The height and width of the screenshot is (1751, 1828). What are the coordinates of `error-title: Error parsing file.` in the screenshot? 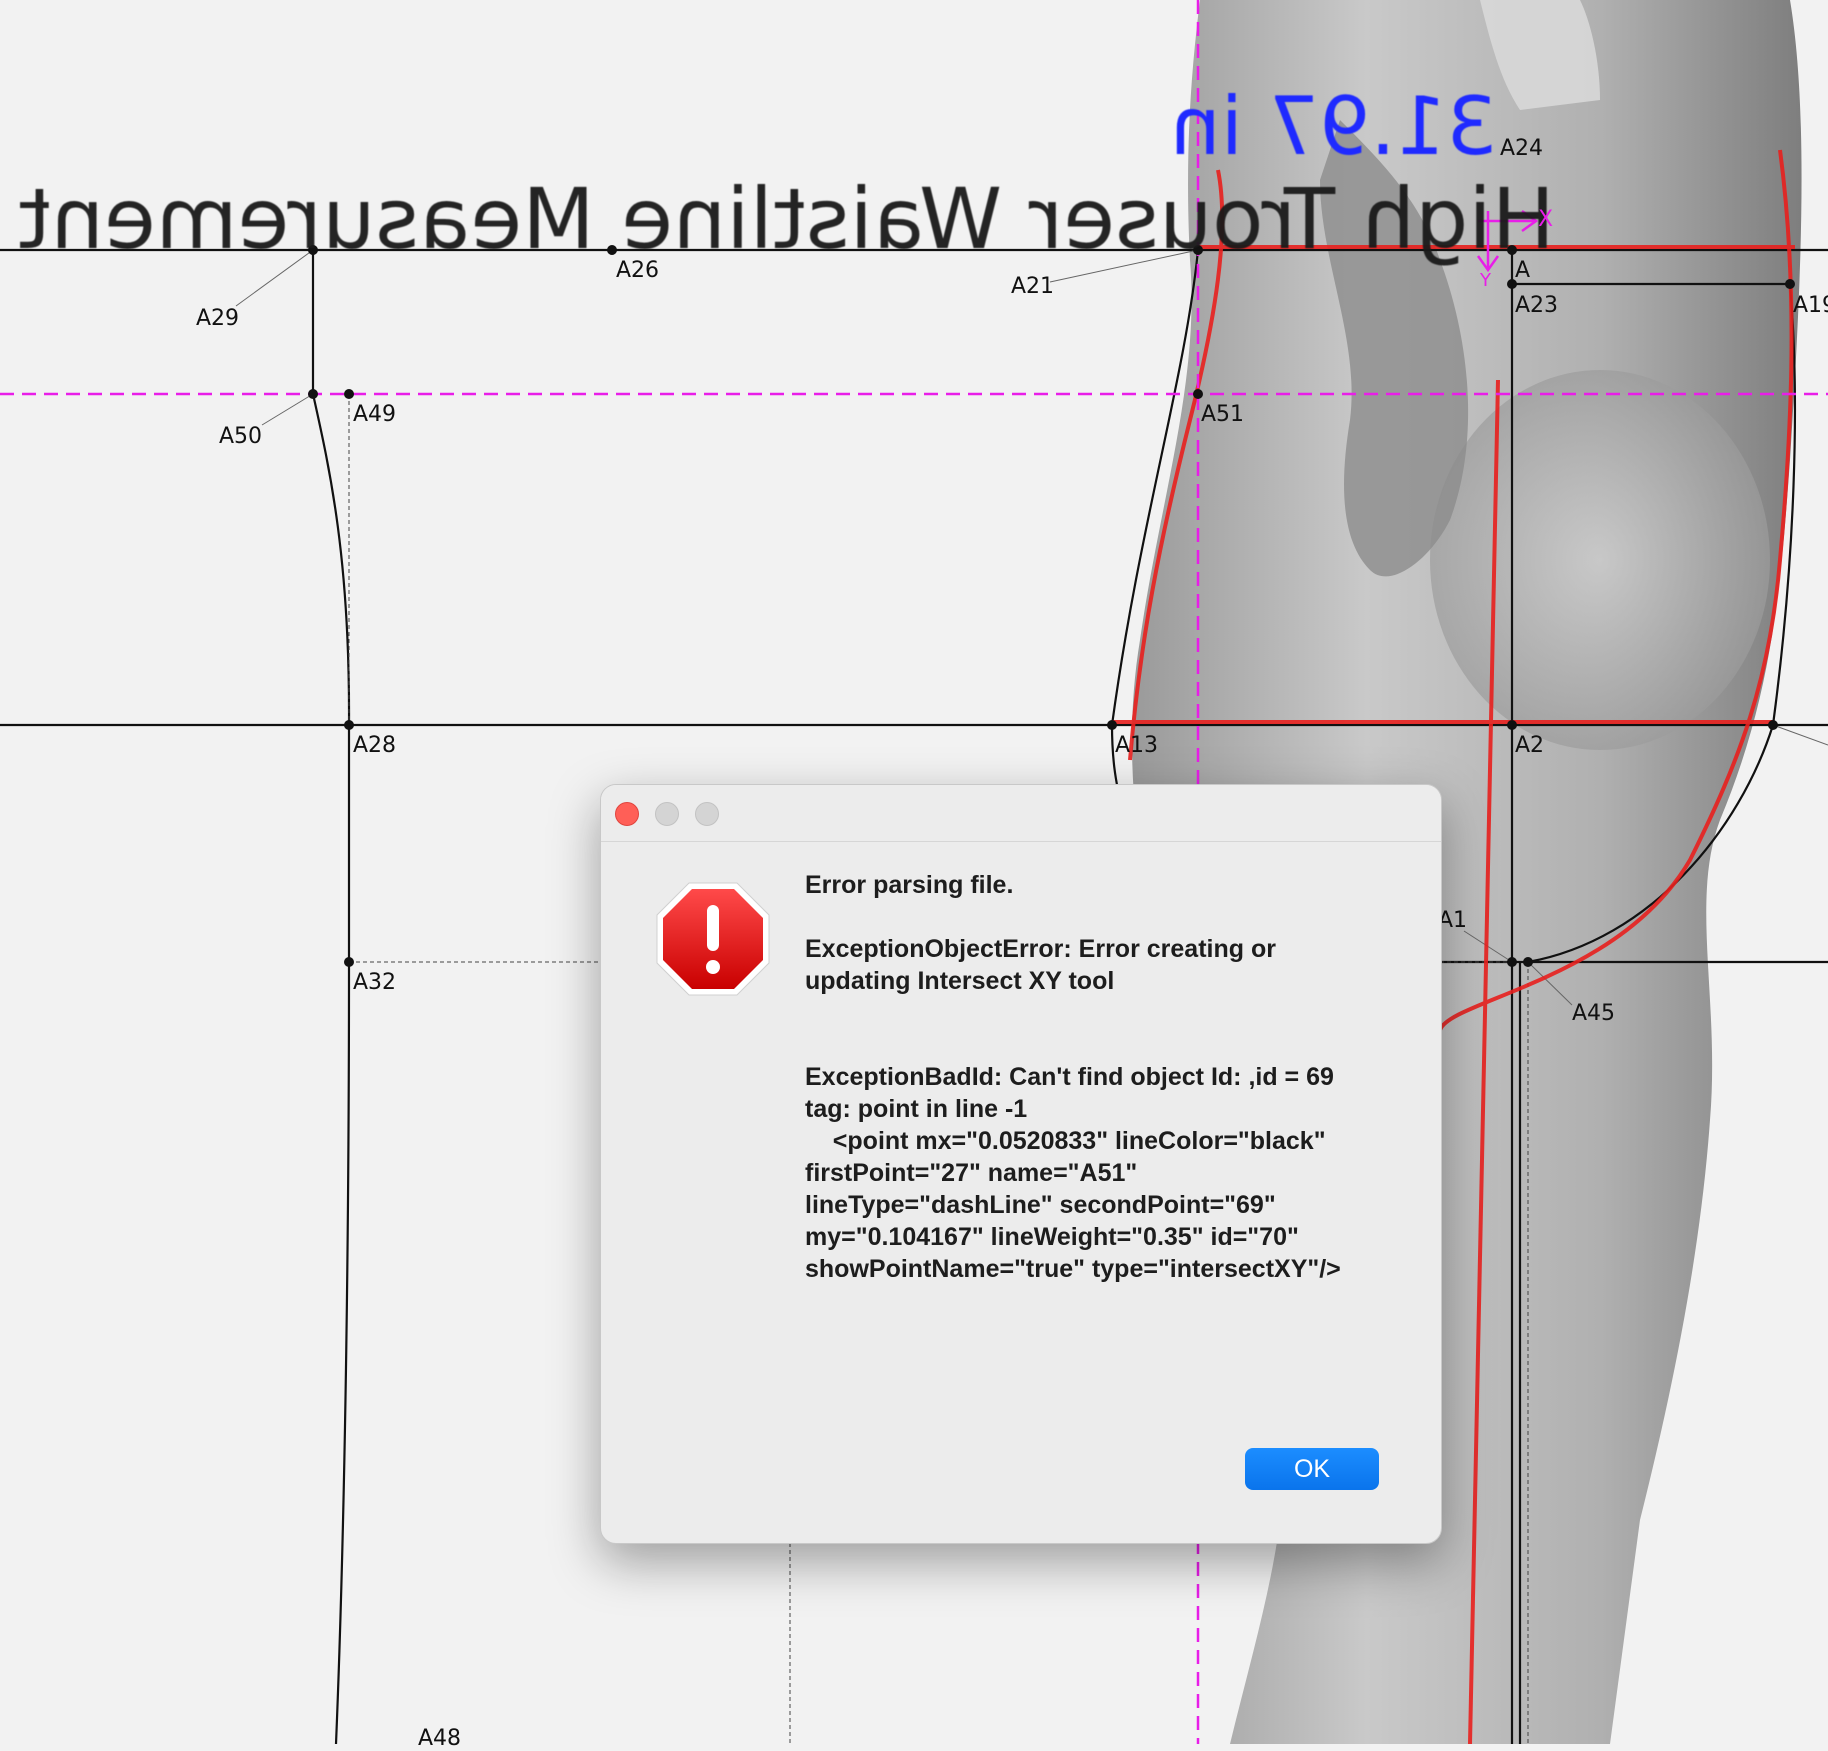 It's located at (909, 885).